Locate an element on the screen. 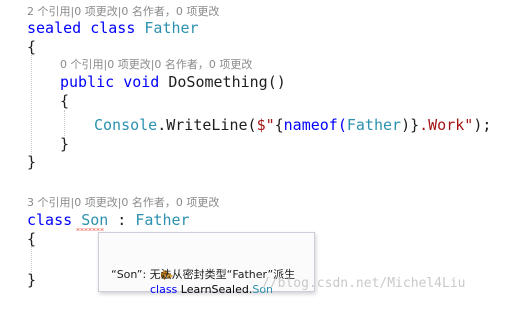 This screenshot has width=510, height=311. keyword-class: class is located at coordinates (113, 28).